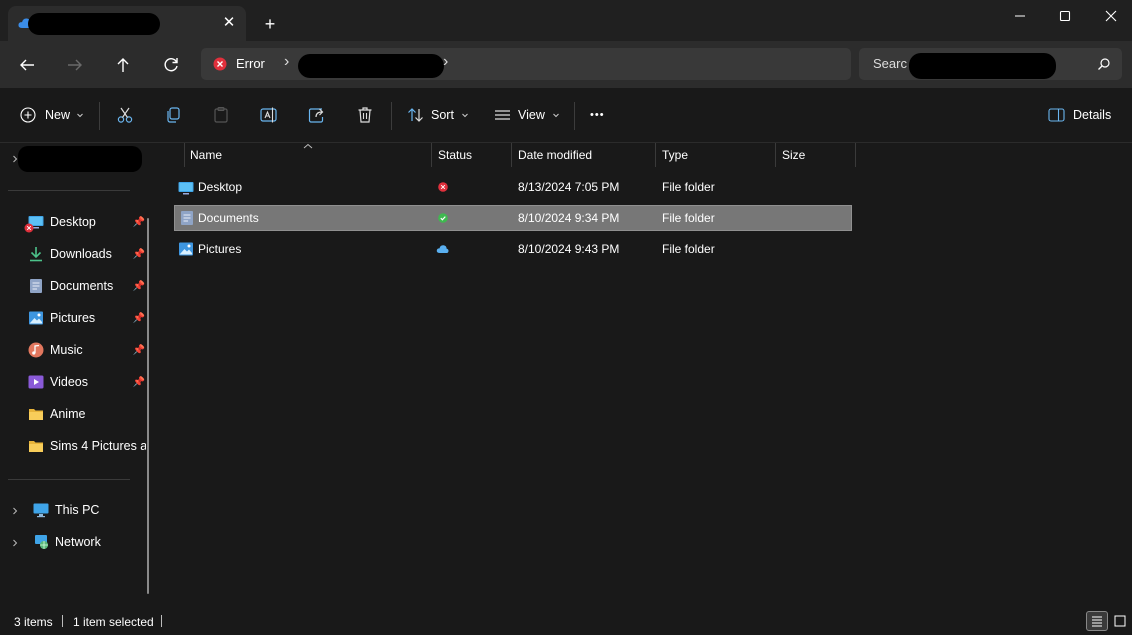 Image resolution: width=1132 pixels, height=635 pixels. What do you see at coordinates (220, 249) in the screenshot?
I see `file-name: Pictures` at bounding box center [220, 249].